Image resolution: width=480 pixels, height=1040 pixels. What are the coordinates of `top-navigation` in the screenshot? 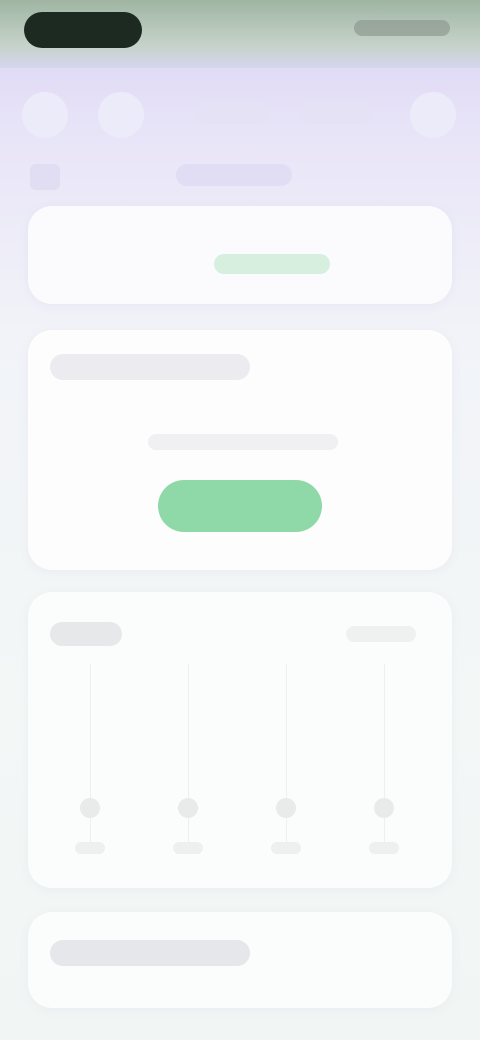 It's located at (240, 116).